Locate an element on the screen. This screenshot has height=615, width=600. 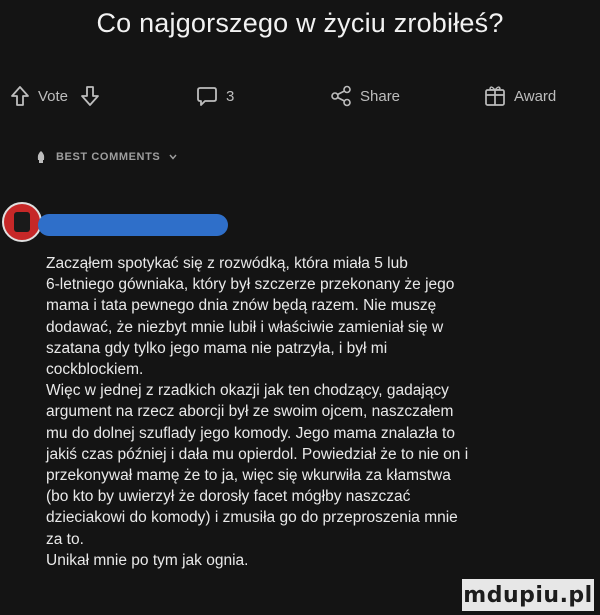
downvote-button is located at coordinates (90, 96).